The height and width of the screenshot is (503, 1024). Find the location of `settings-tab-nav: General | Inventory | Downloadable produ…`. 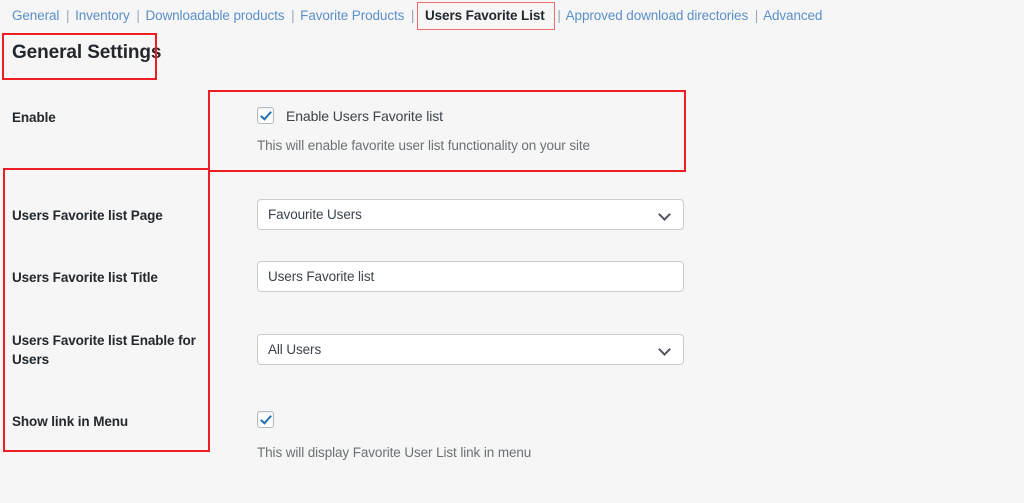

settings-tab-nav: General | Inventory | Downloadable produ… is located at coordinates (417, 16).